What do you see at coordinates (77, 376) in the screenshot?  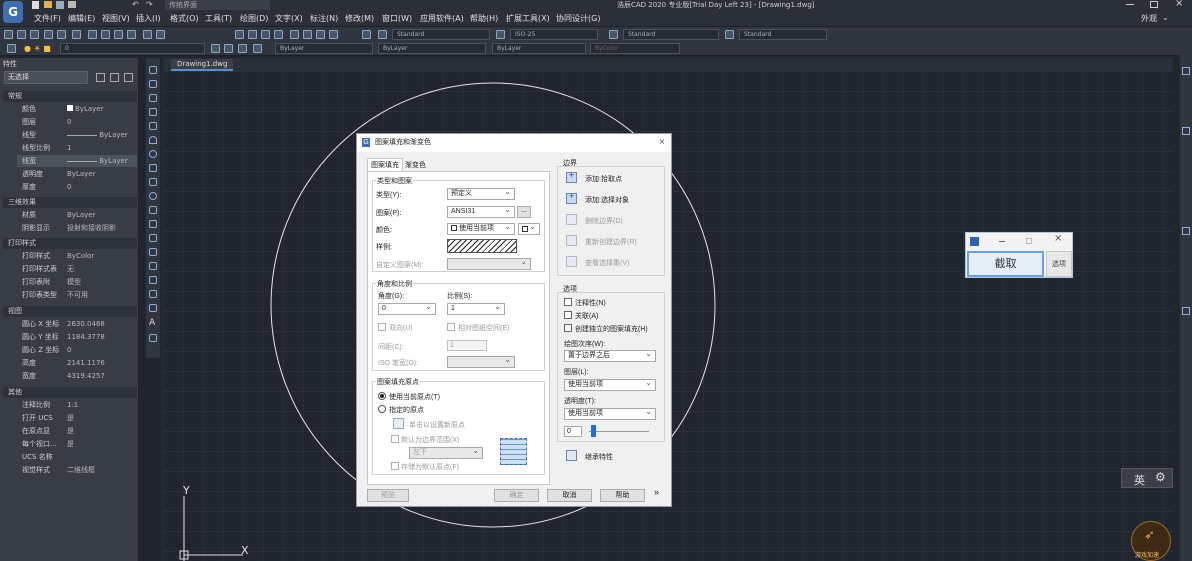 I see `prop-row: 宽度 4319.4257` at bounding box center [77, 376].